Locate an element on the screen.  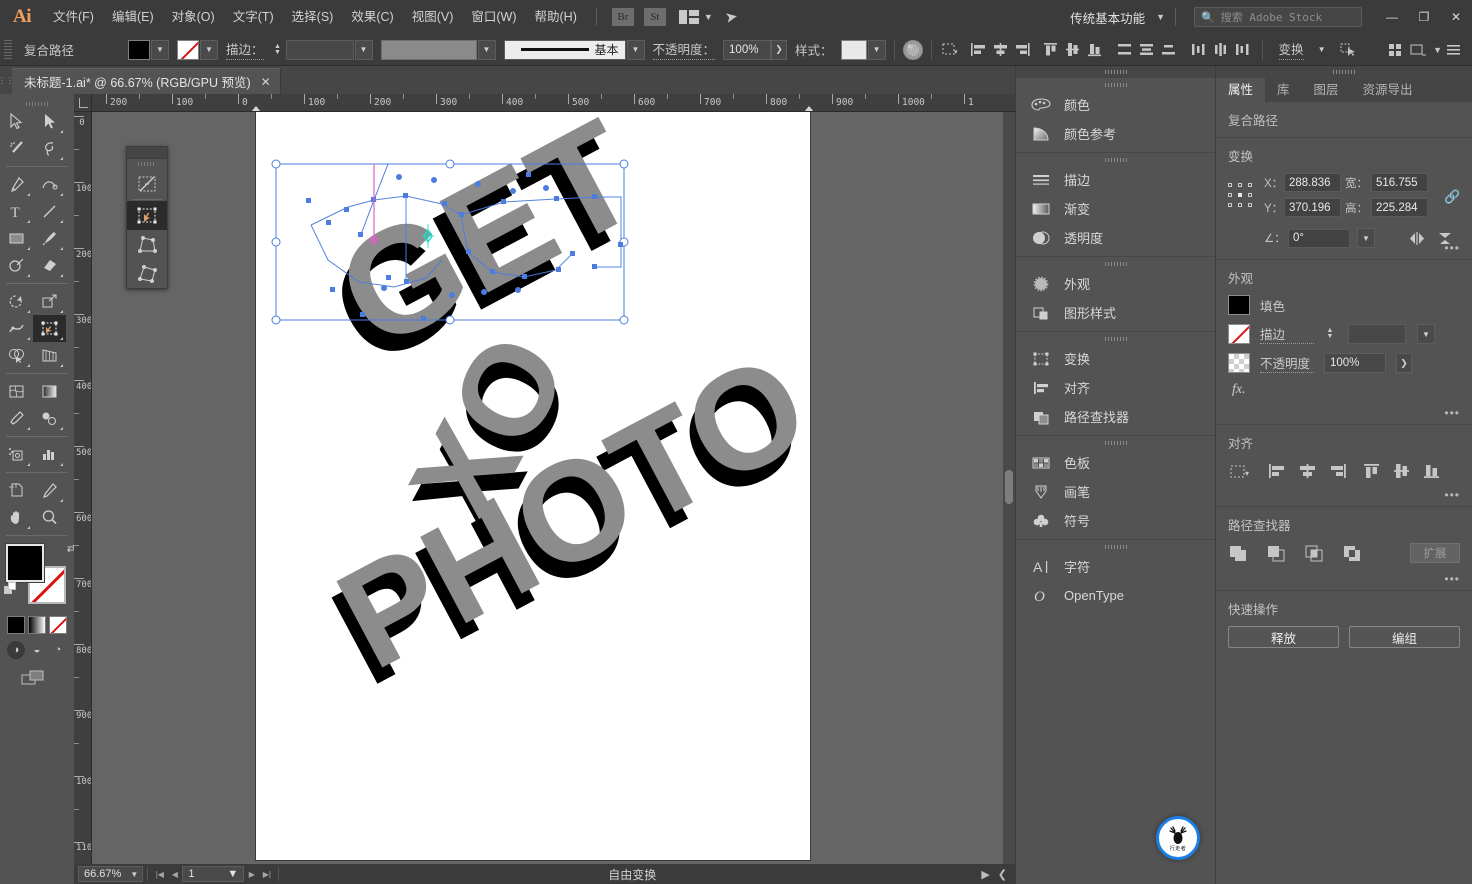
menu-effect: 效果(C) is located at coordinates (372, 17).